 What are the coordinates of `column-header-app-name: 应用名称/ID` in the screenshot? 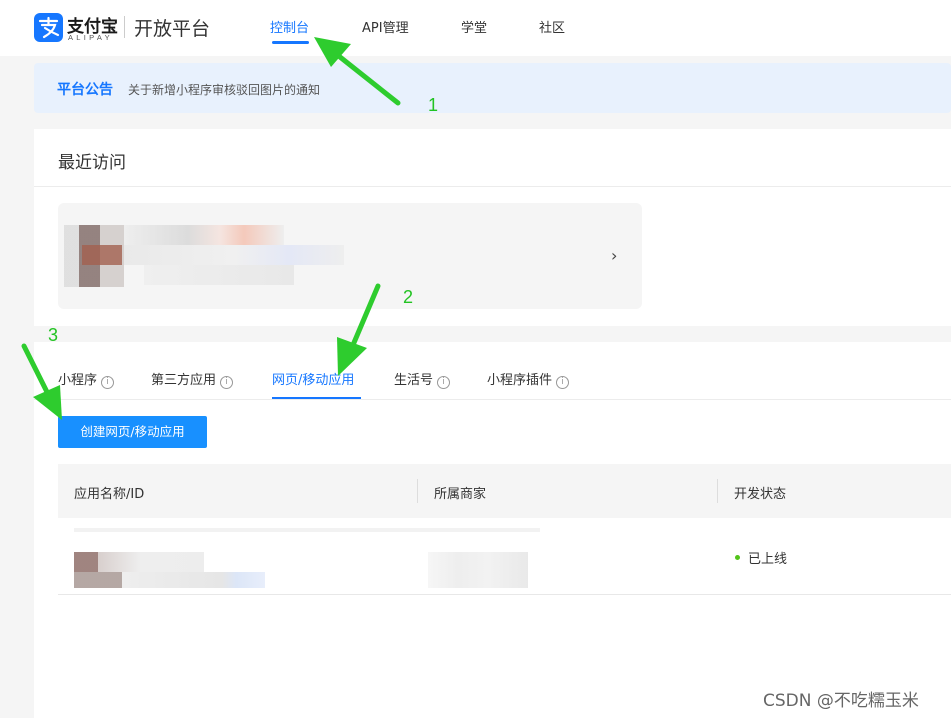 It's located at (109, 494).